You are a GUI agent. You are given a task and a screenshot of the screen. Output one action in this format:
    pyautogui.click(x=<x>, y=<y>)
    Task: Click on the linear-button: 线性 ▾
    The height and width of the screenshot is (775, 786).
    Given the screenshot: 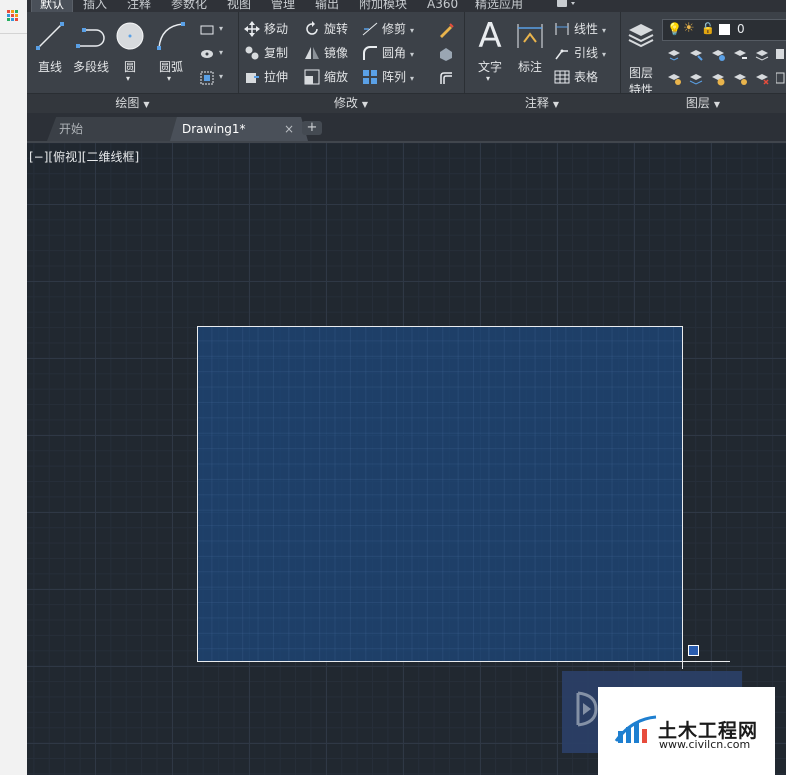 What is the action you would take?
    pyautogui.click(x=580, y=29)
    